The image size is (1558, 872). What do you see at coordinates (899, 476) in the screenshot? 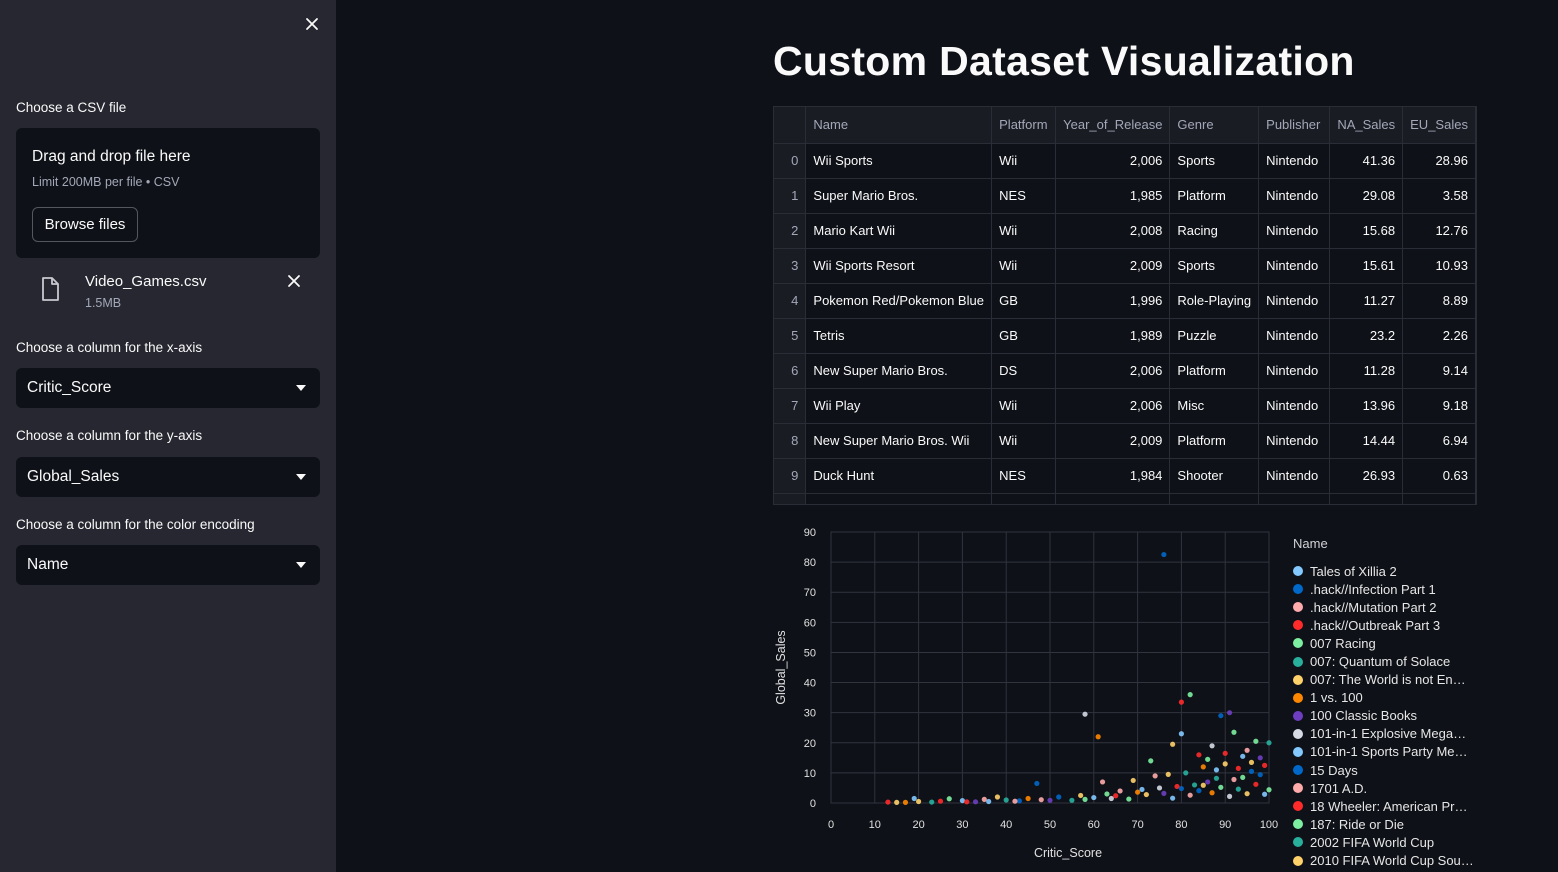
I see `table-cell: Duck Hunt` at bounding box center [899, 476].